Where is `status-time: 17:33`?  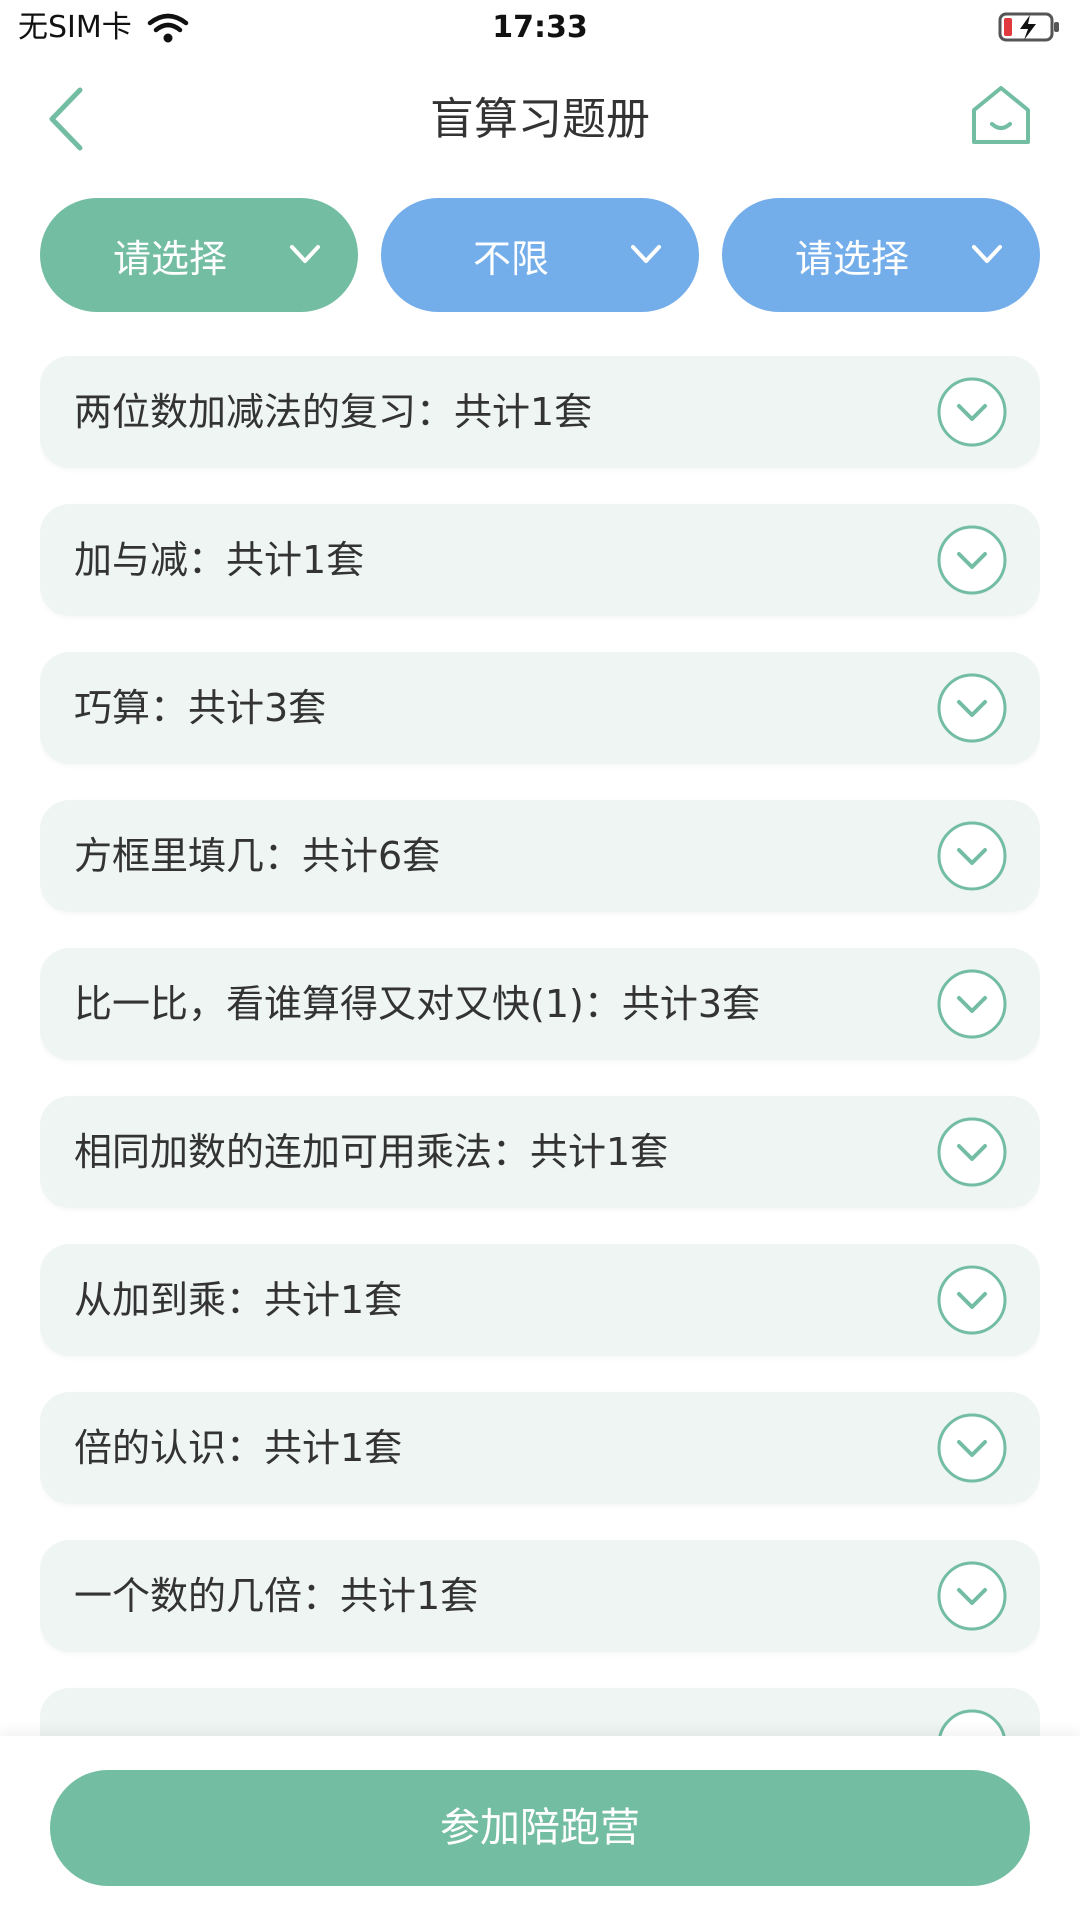 status-time: 17:33 is located at coordinates (540, 27).